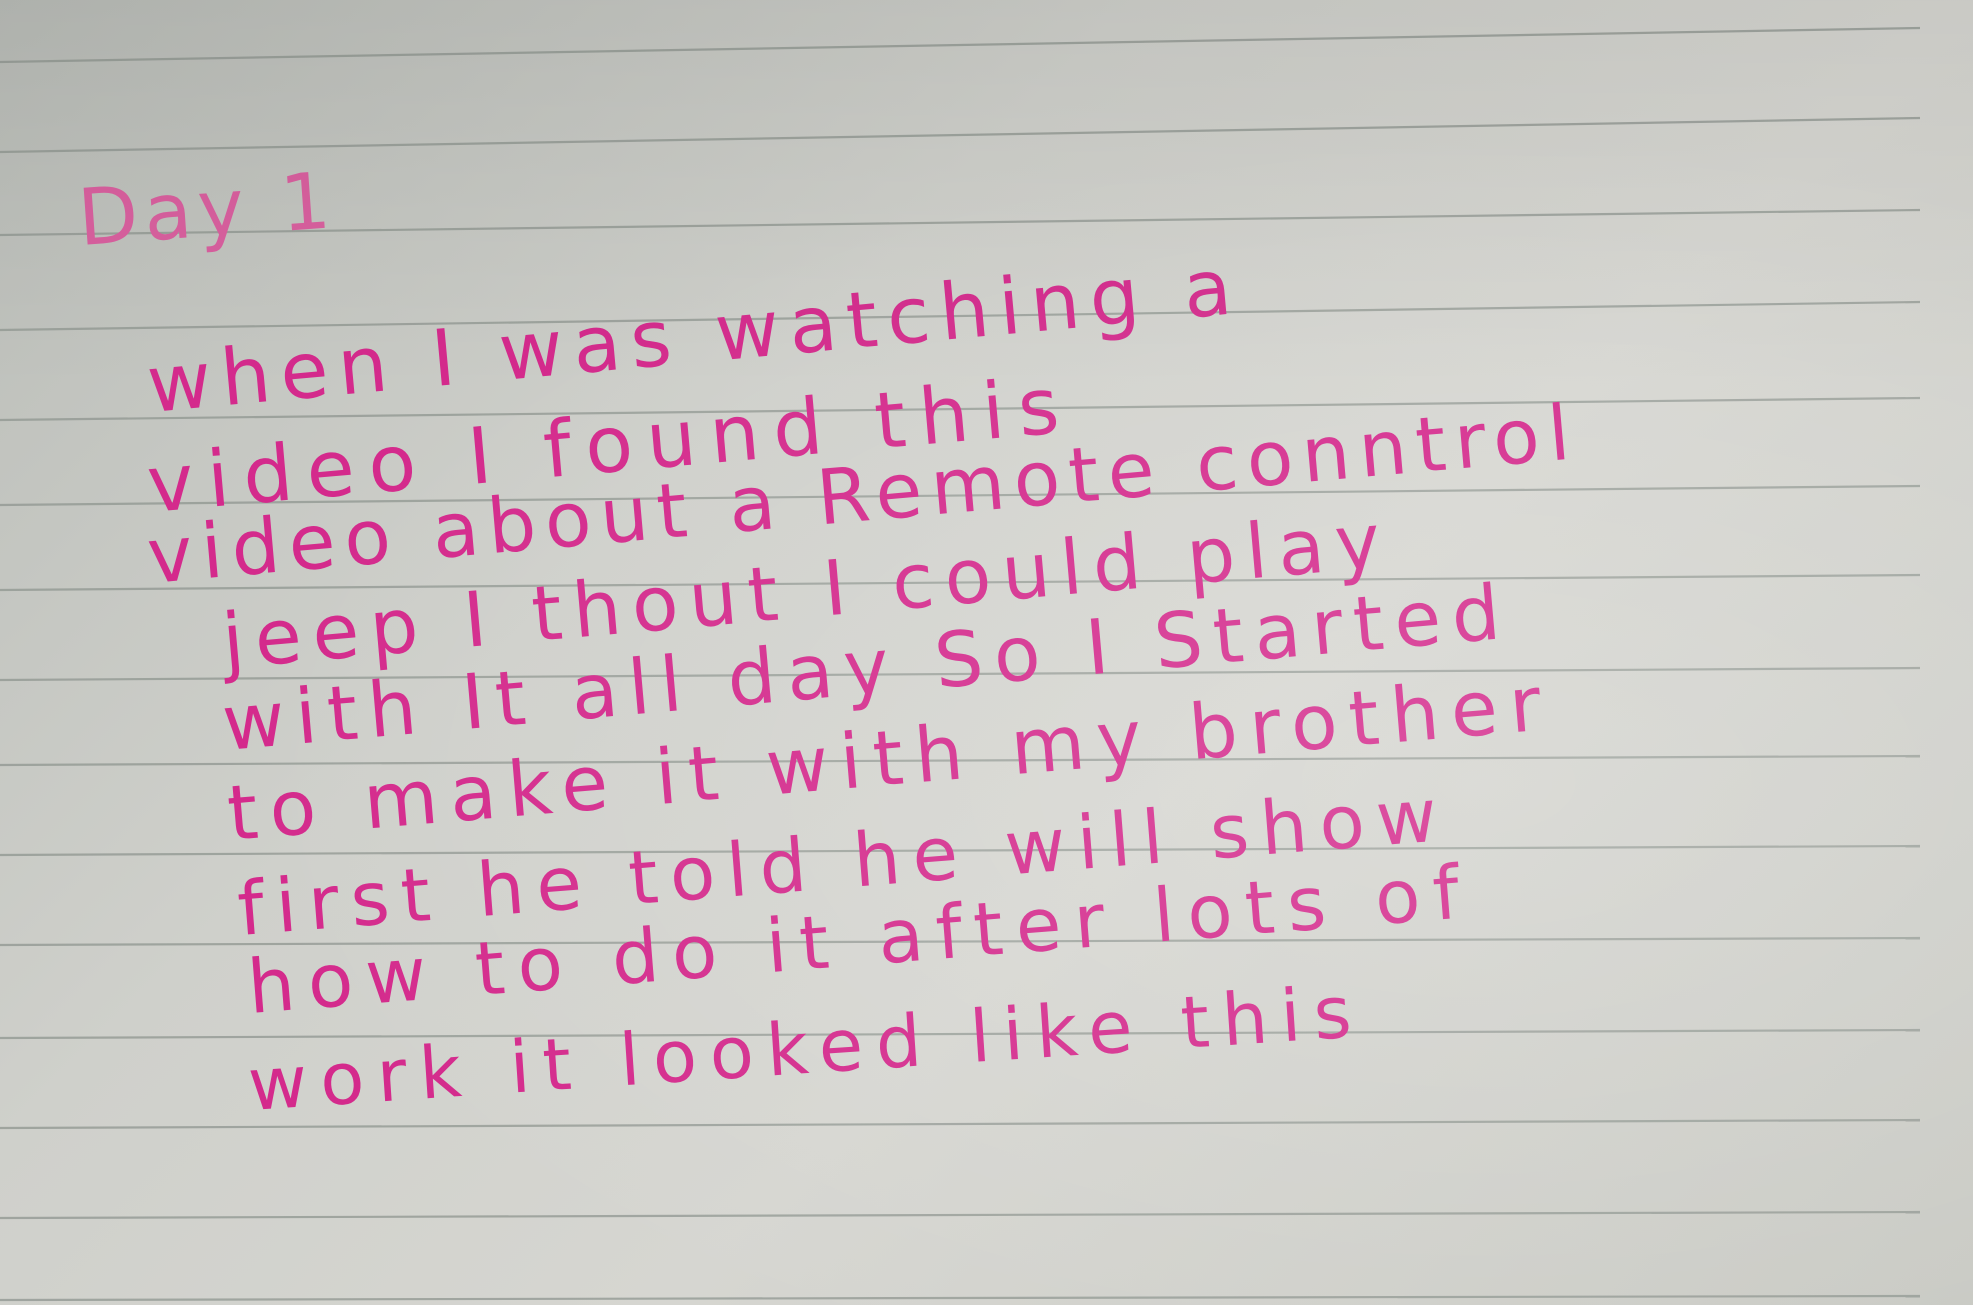  I want to click on note-heading: Day 1, so click(207, 210).